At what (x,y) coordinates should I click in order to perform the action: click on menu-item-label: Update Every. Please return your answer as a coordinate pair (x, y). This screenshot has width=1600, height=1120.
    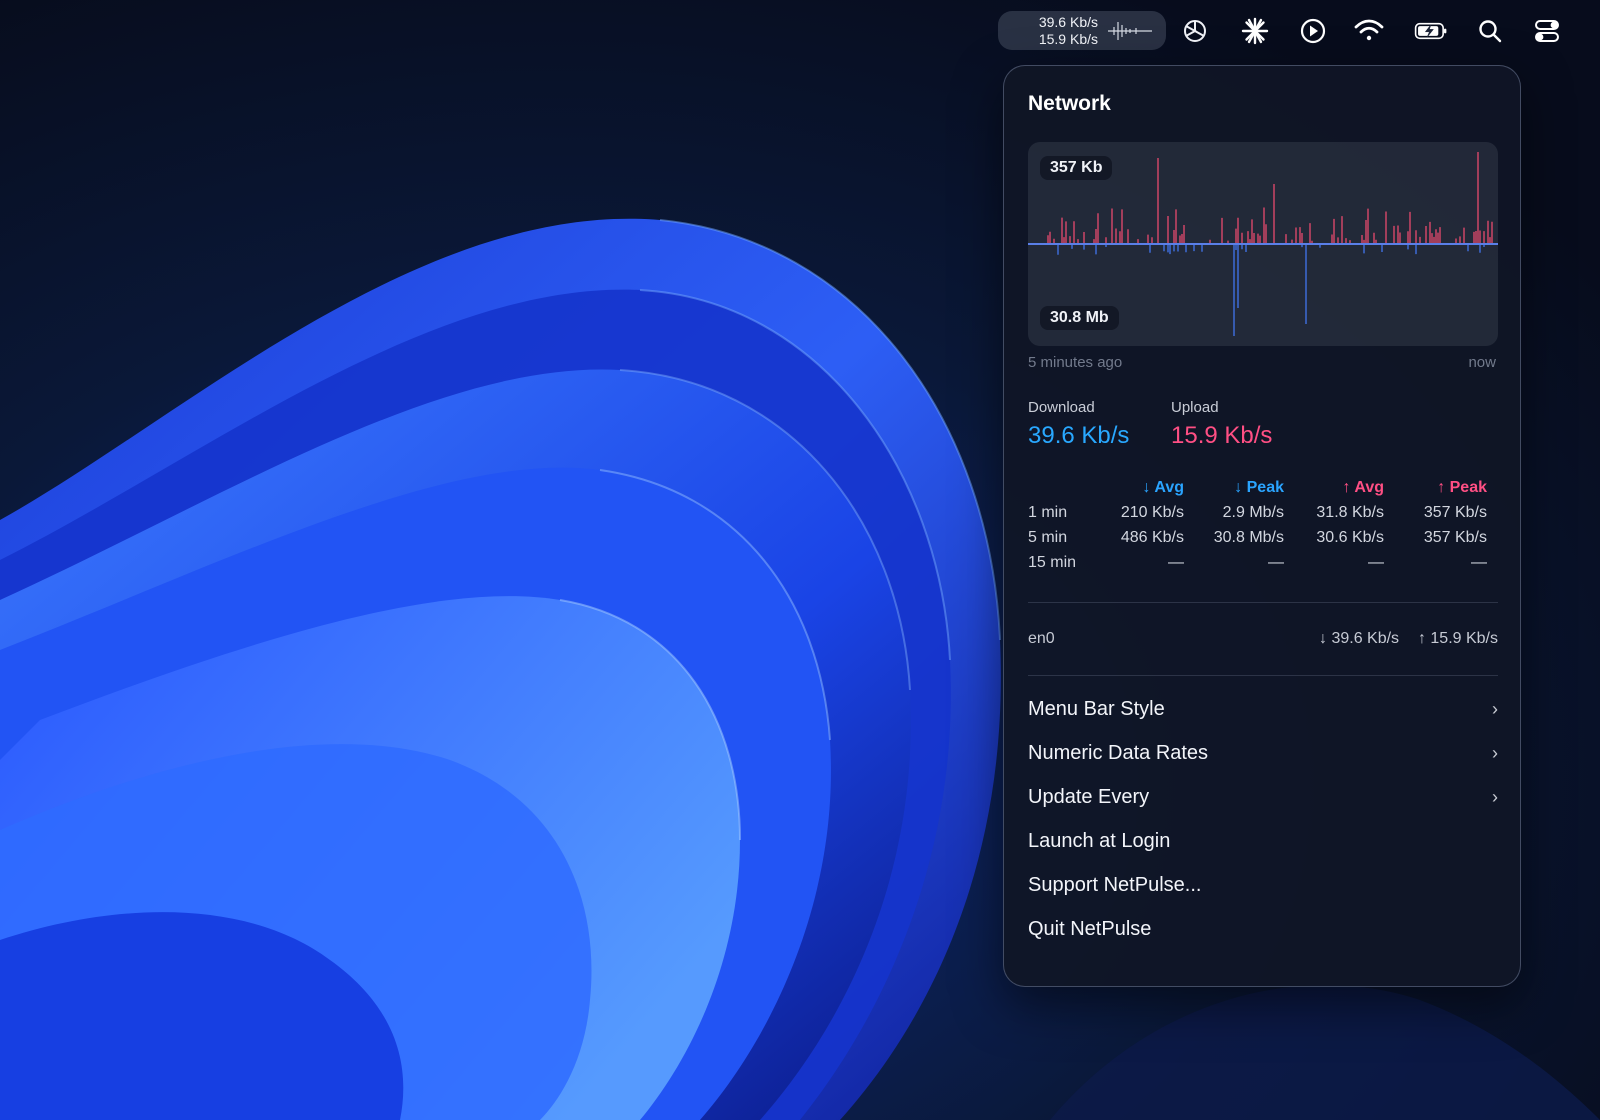
    Looking at the image, I should click on (1089, 796).